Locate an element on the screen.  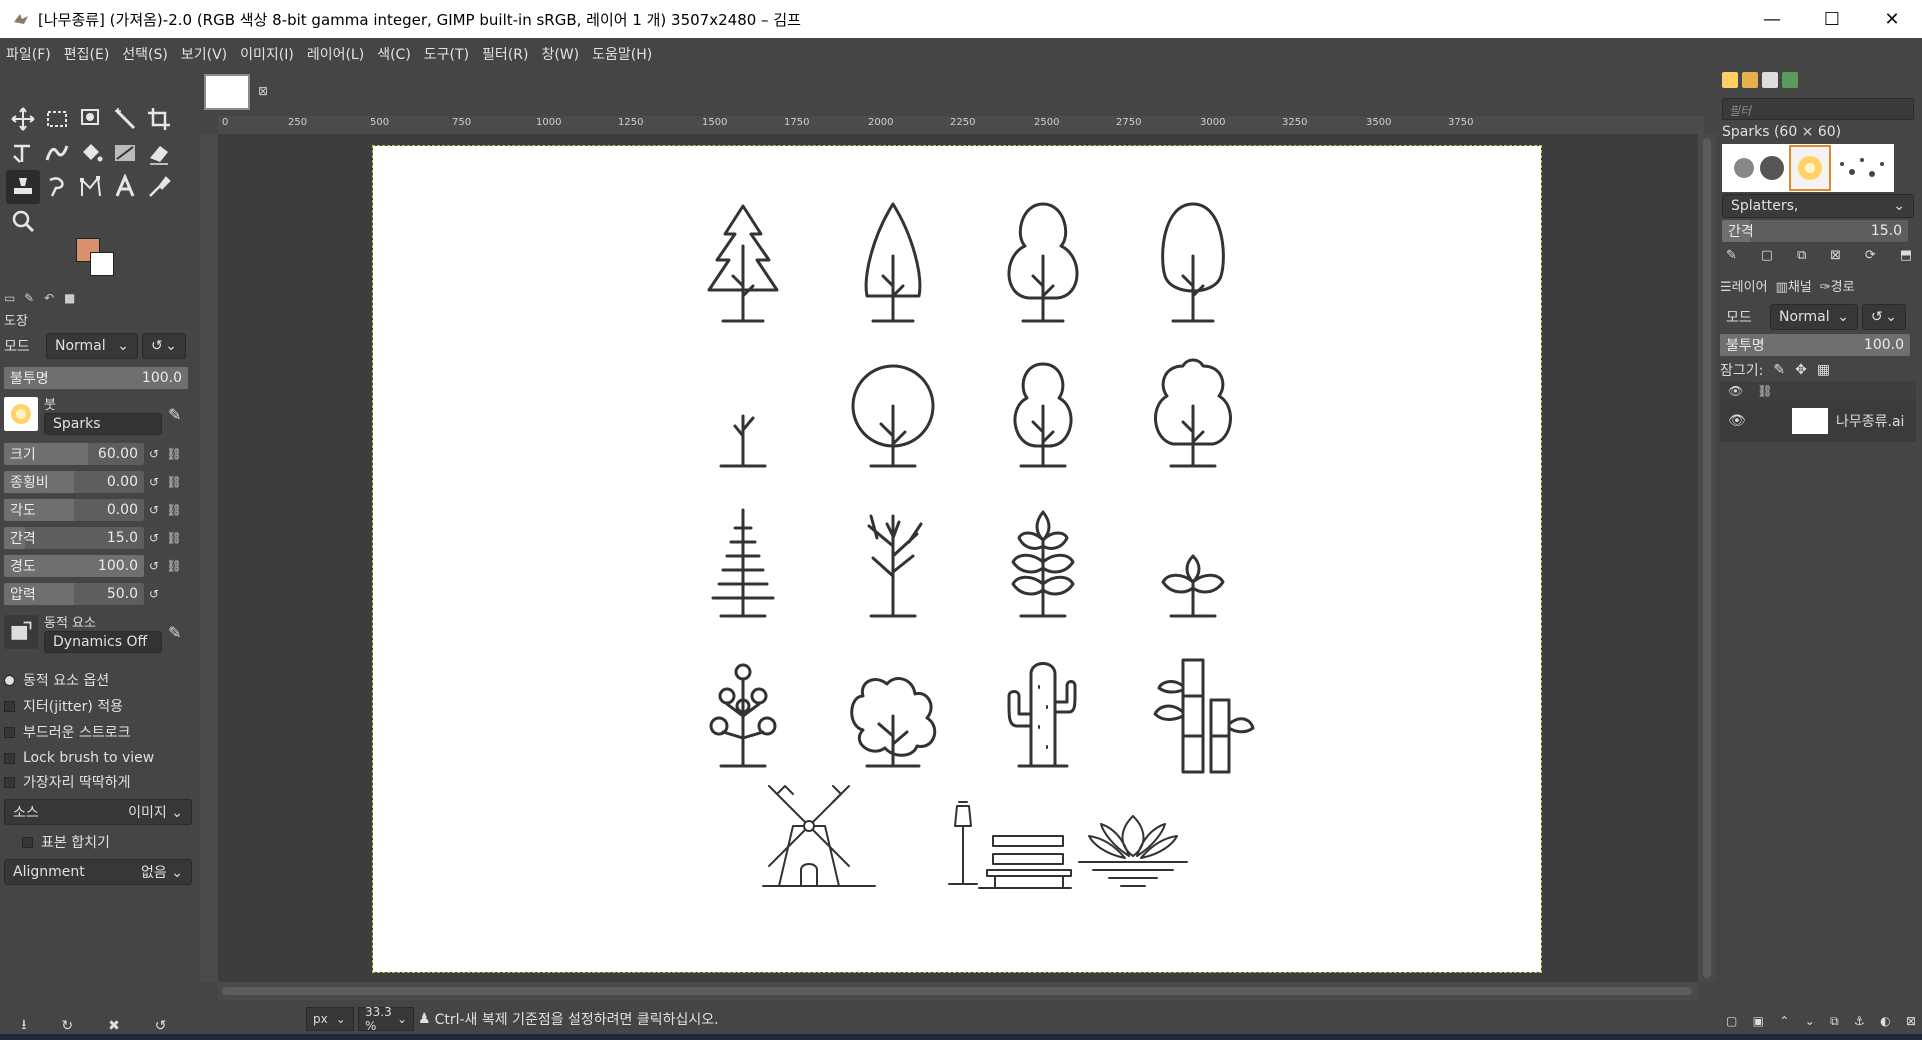
layer-mode-select: Normal ⌄ is located at coordinates (1814, 317).